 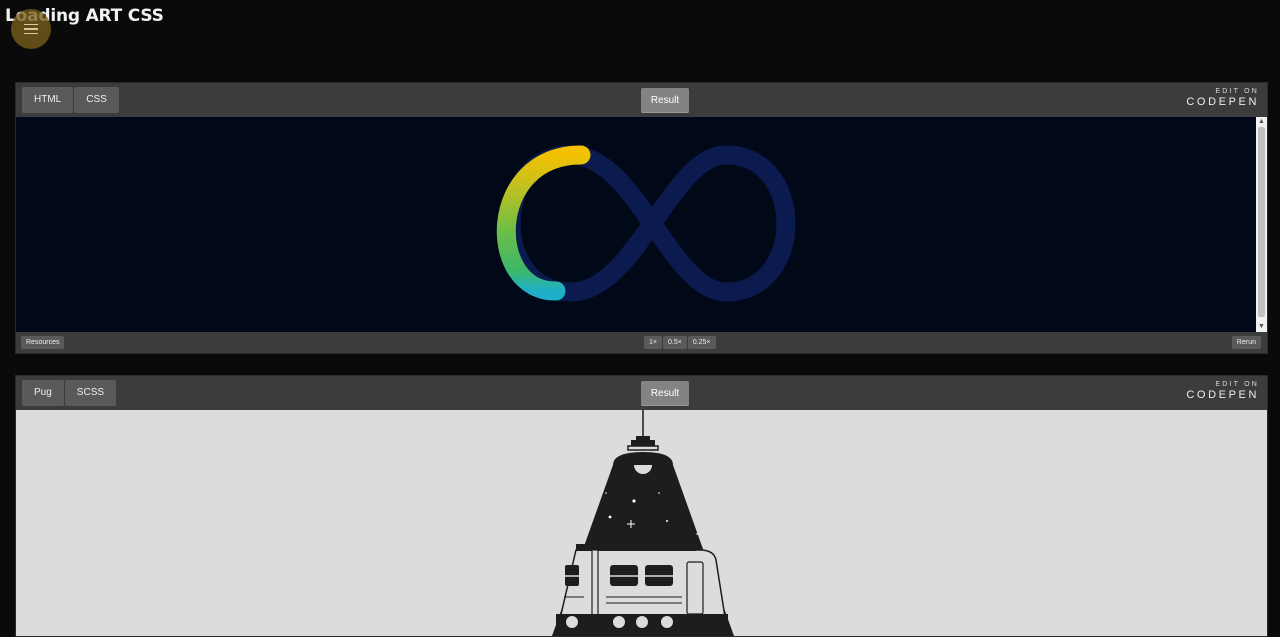 What do you see at coordinates (43, 393) in the screenshot?
I see `tab-pug: Pug` at bounding box center [43, 393].